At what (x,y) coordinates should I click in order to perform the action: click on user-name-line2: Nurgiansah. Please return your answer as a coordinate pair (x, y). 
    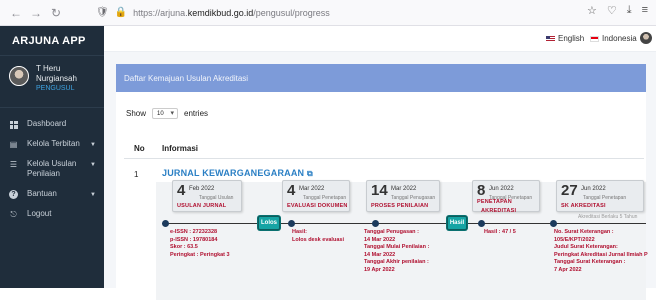
    Looking at the image, I should click on (56, 78).